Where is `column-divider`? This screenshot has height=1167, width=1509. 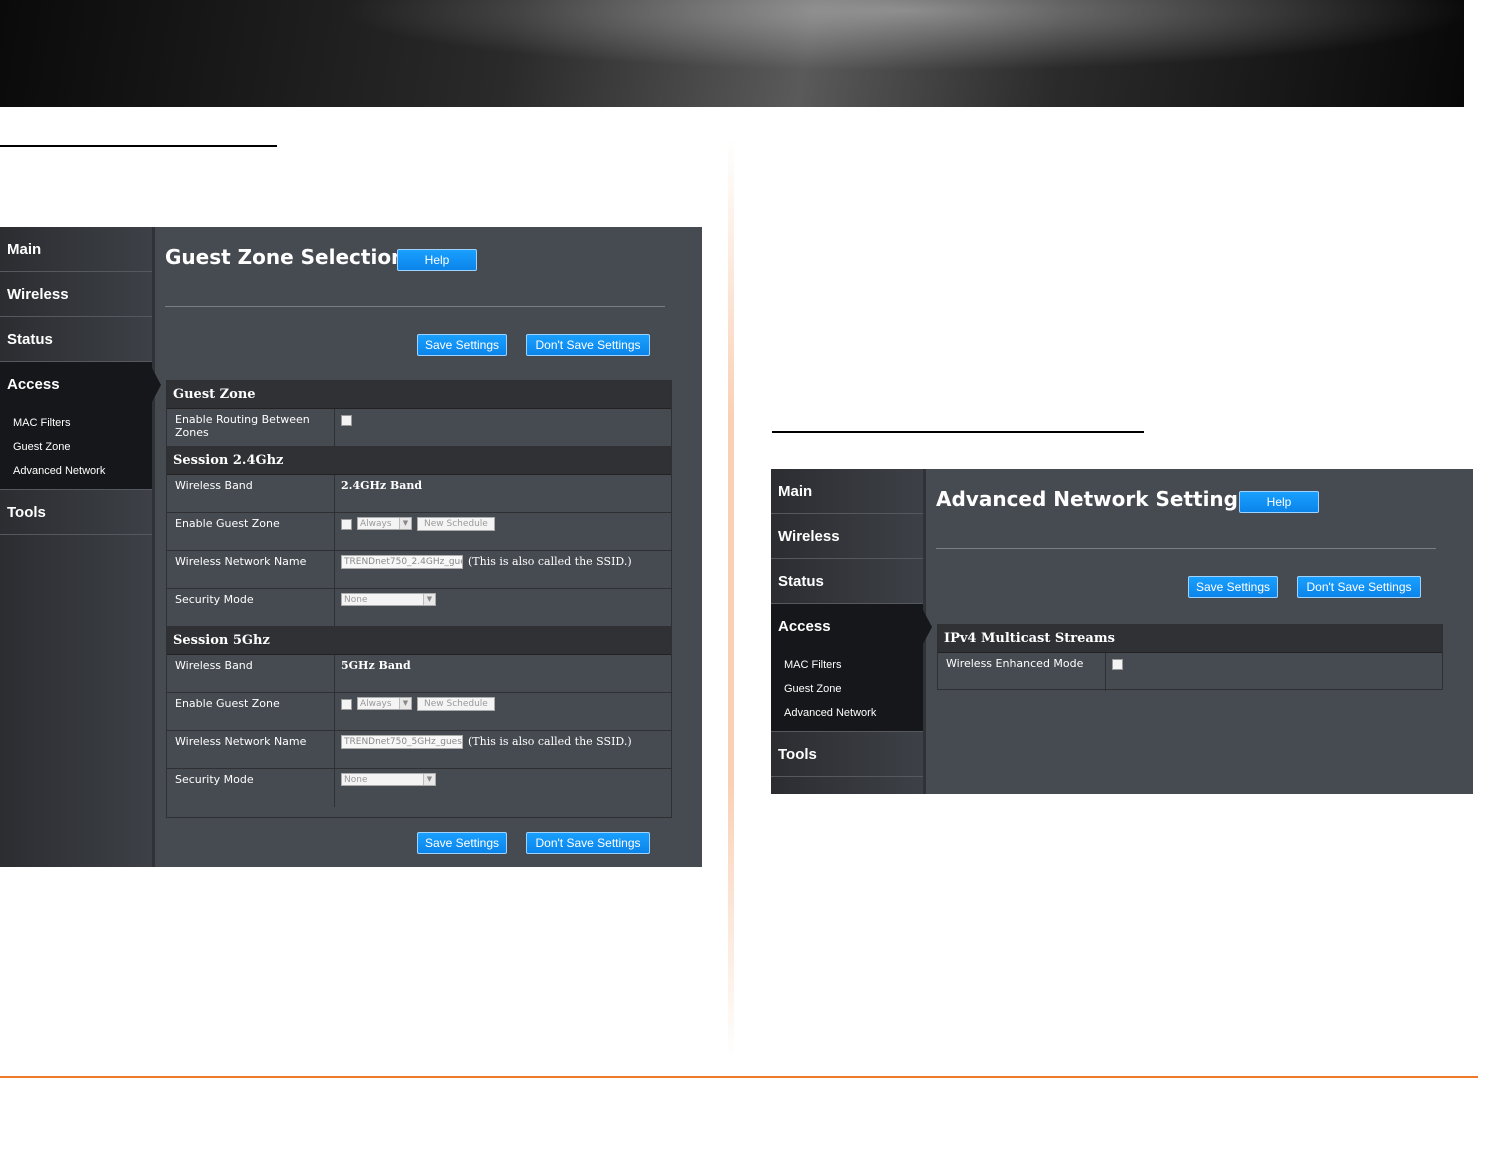 column-divider is located at coordinates (731, 600).